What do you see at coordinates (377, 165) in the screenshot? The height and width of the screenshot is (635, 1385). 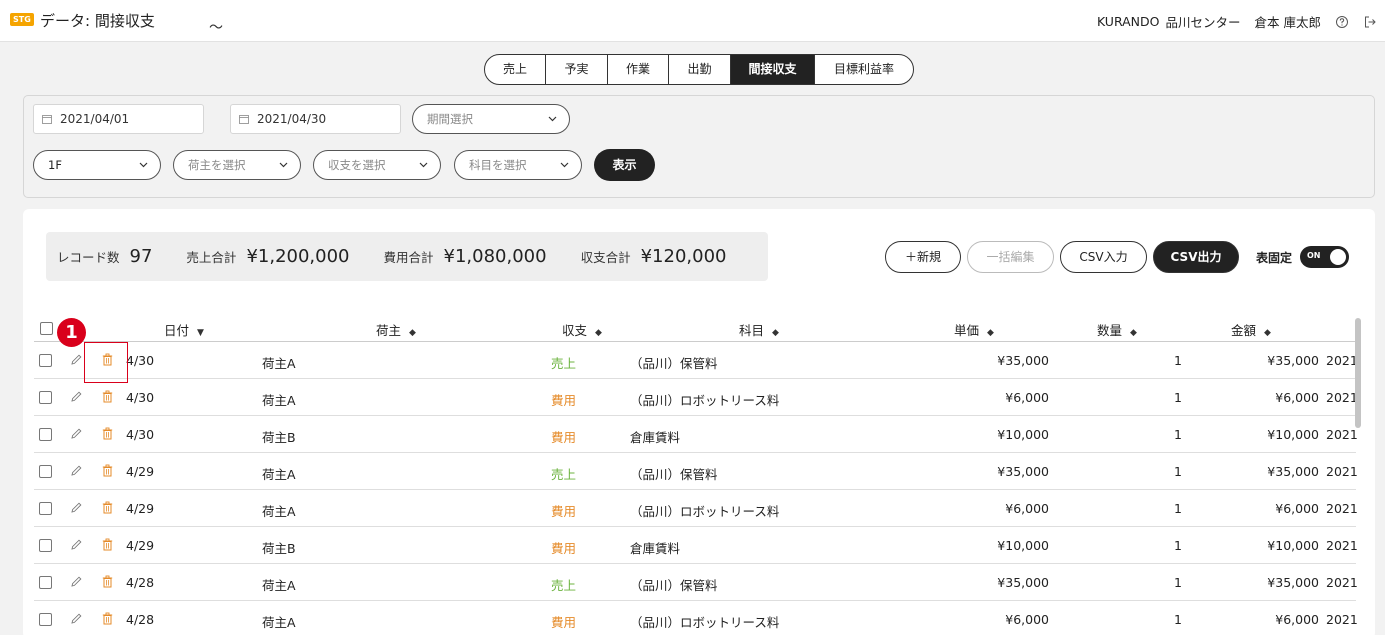 I see `balance-type-select: 収支を選択` at bounding box center [377, 165].